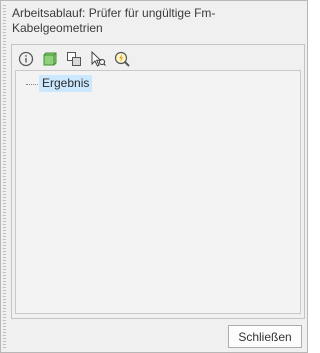 The height and width of the screenshot is (353, 320). I want to click on overlap-button, so click(74, 59).